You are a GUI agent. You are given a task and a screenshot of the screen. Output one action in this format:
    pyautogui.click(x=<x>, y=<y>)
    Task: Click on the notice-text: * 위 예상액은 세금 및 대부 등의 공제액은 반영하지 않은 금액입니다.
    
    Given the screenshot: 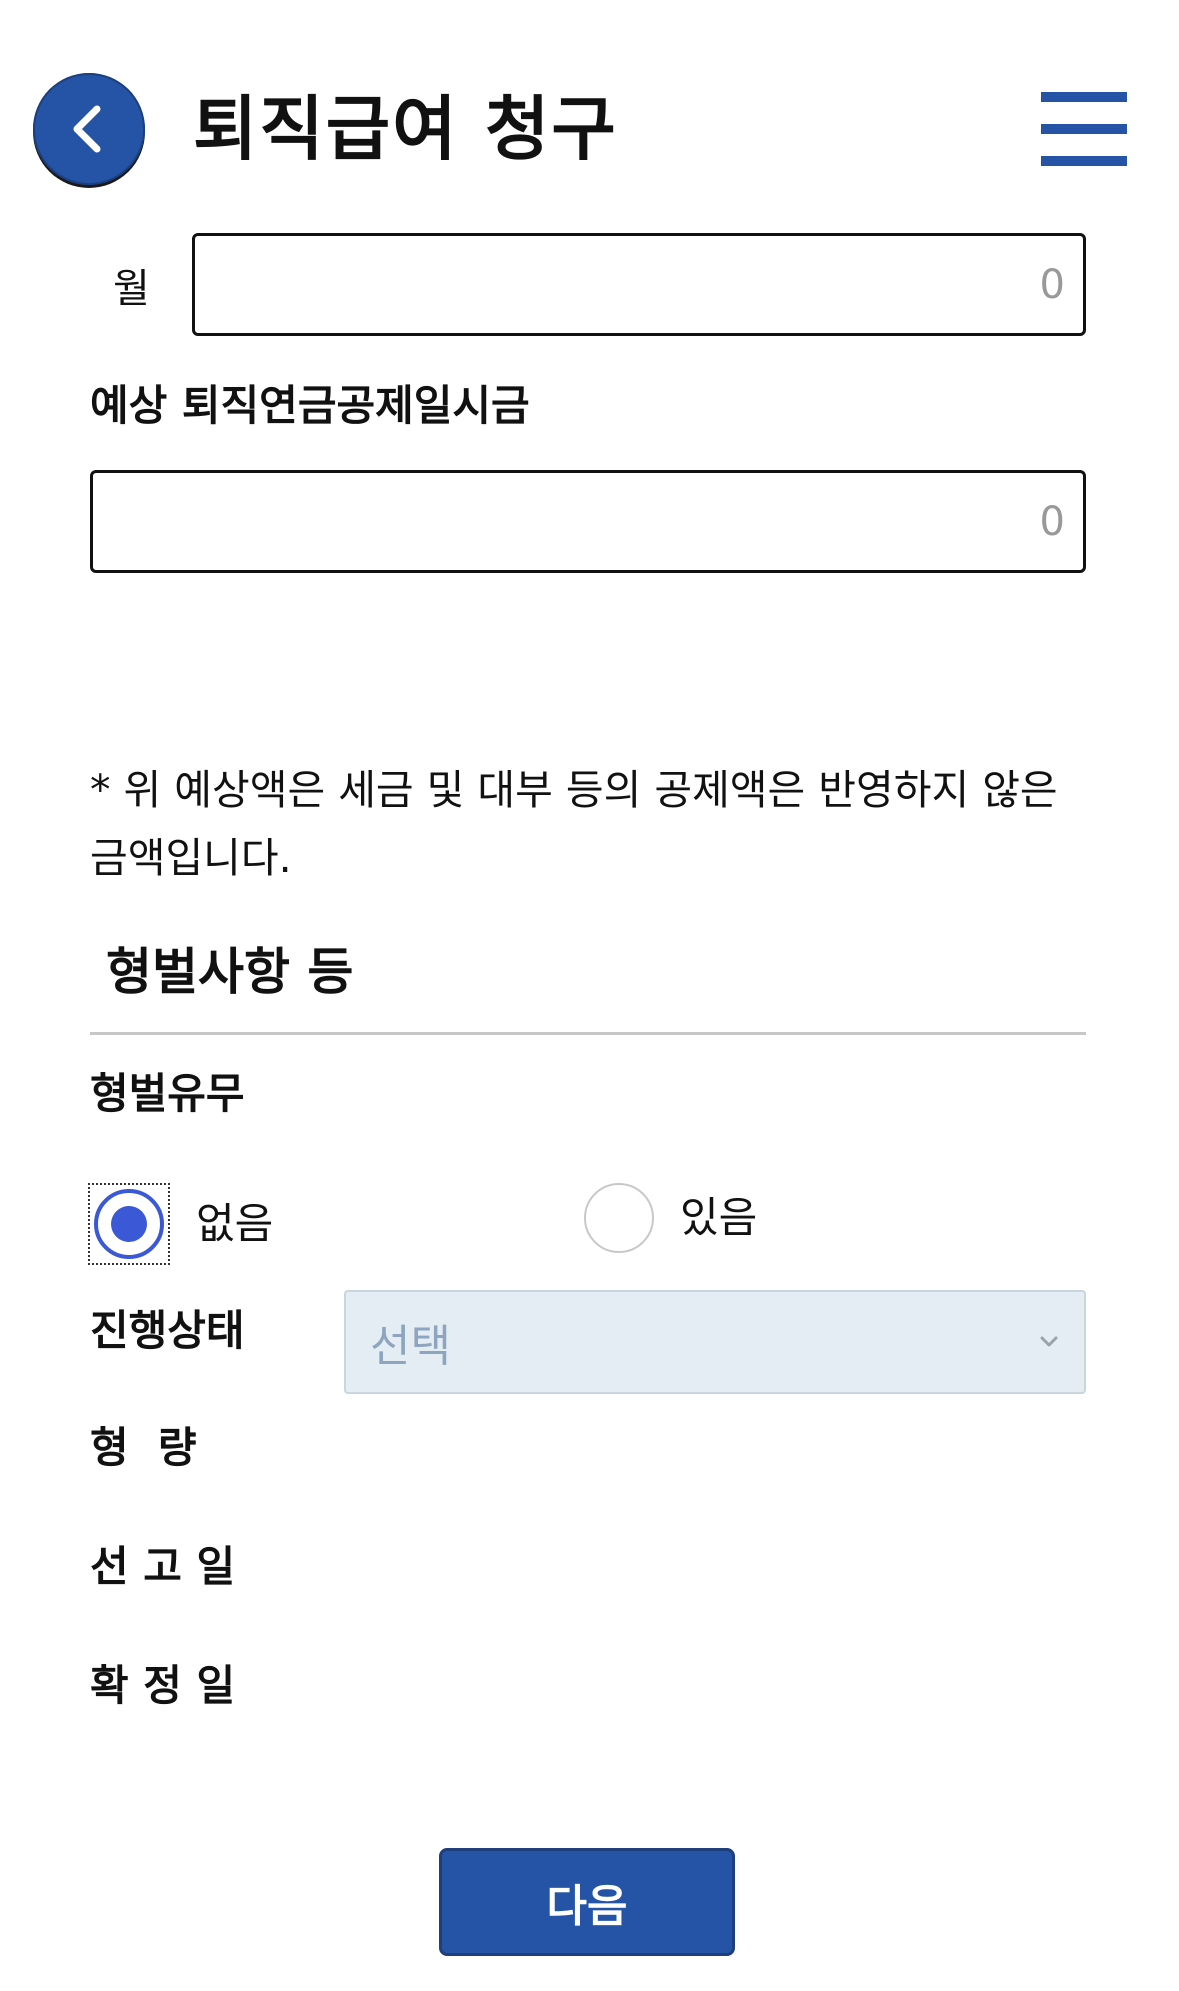 What is the action you would take?
    pyautogui.click(x=574, y=824)
    